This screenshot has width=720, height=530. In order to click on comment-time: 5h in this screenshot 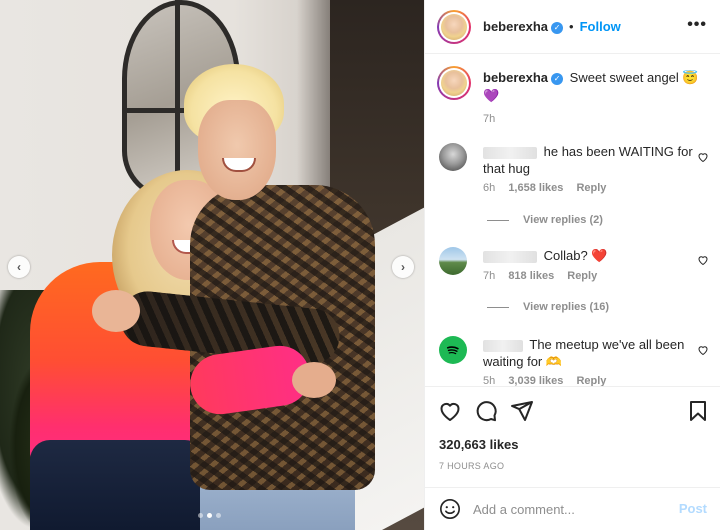, I will do `click(489, 380)`.